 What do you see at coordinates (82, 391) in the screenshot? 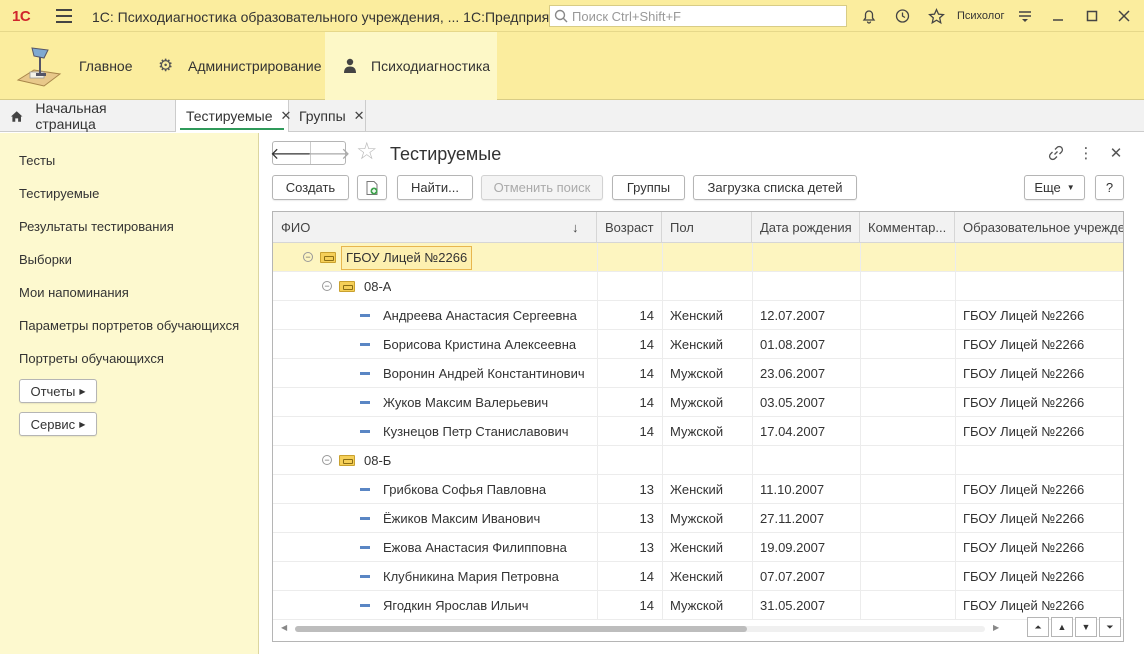
I see `chevron-right-icon: ▶` at bounding box center [82, 391].